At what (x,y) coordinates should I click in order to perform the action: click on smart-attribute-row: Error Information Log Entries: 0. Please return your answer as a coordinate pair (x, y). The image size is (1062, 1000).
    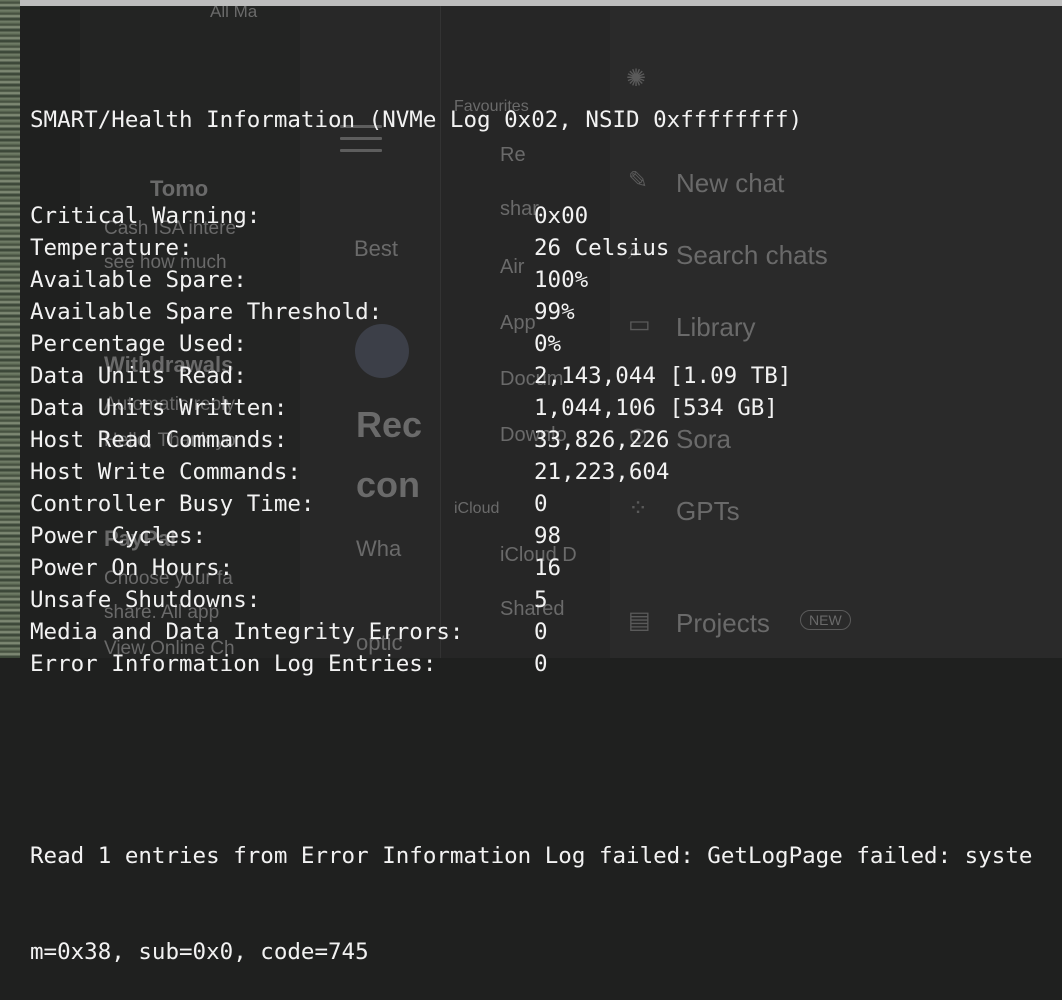
    Looking at the image, I should click on (546, 664).